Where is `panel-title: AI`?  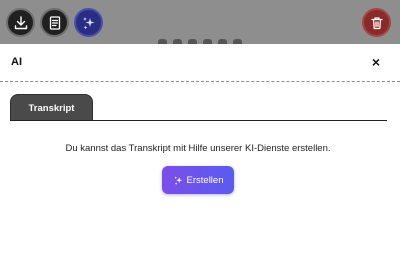
panel-title: AI is located at coordinates (16, 62).